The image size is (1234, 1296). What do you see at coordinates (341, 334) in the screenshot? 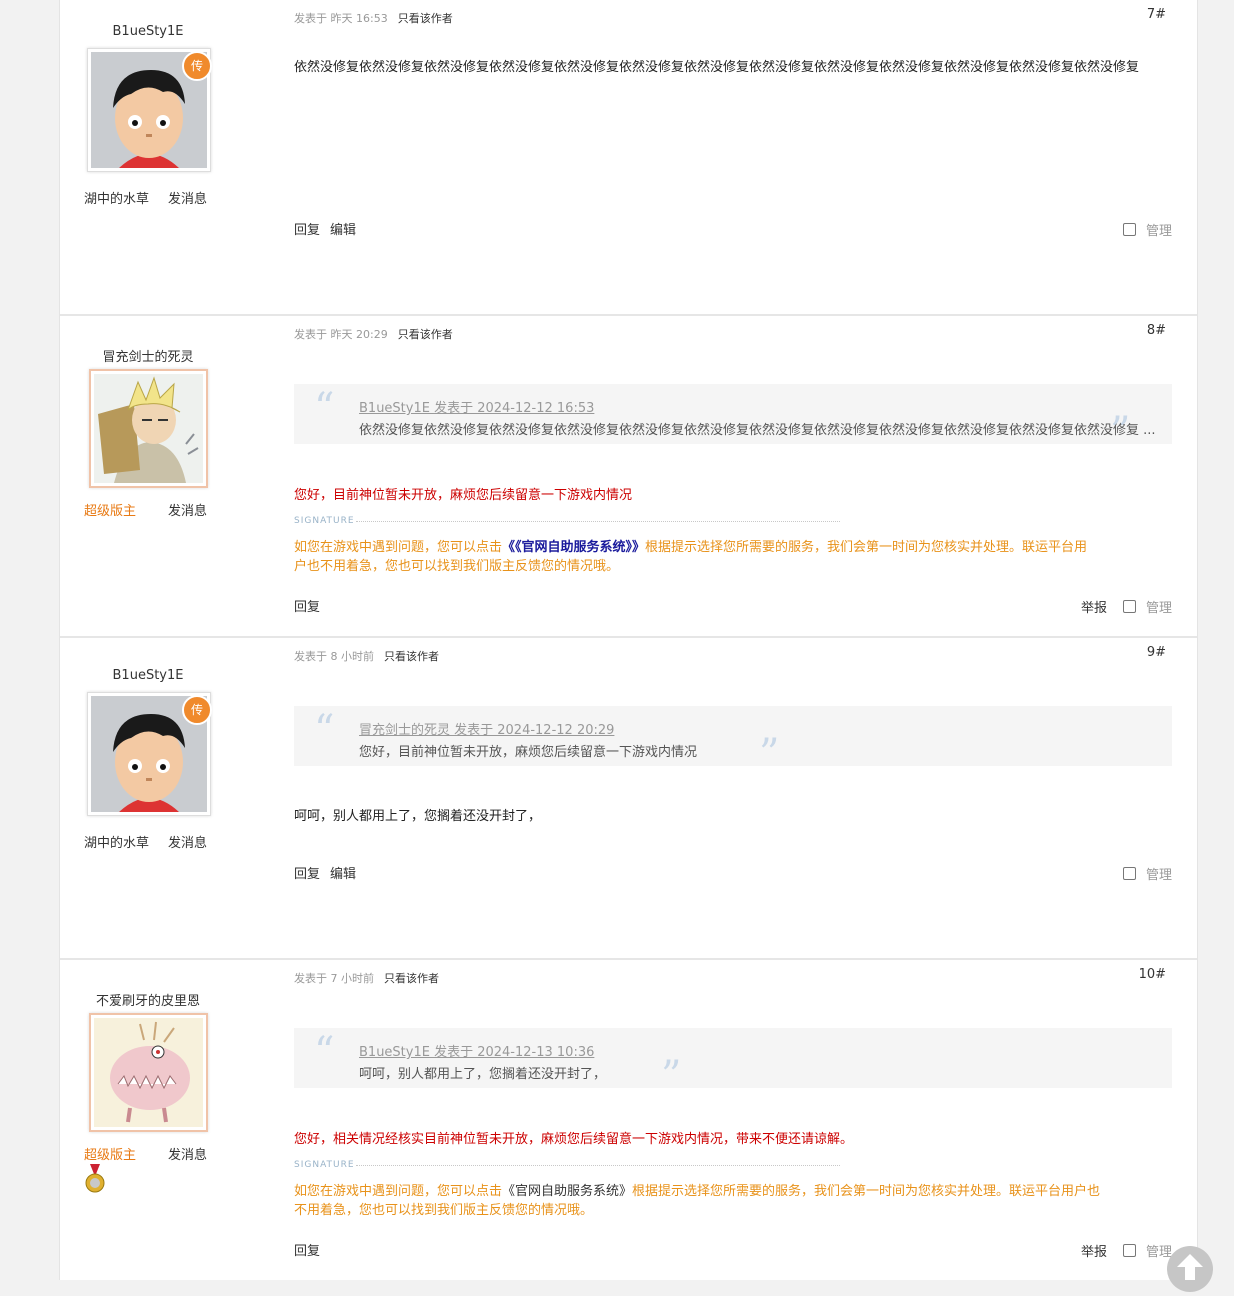
I see `post-time: 发表于 昨天 20:29` at bounding box center [341, 334].